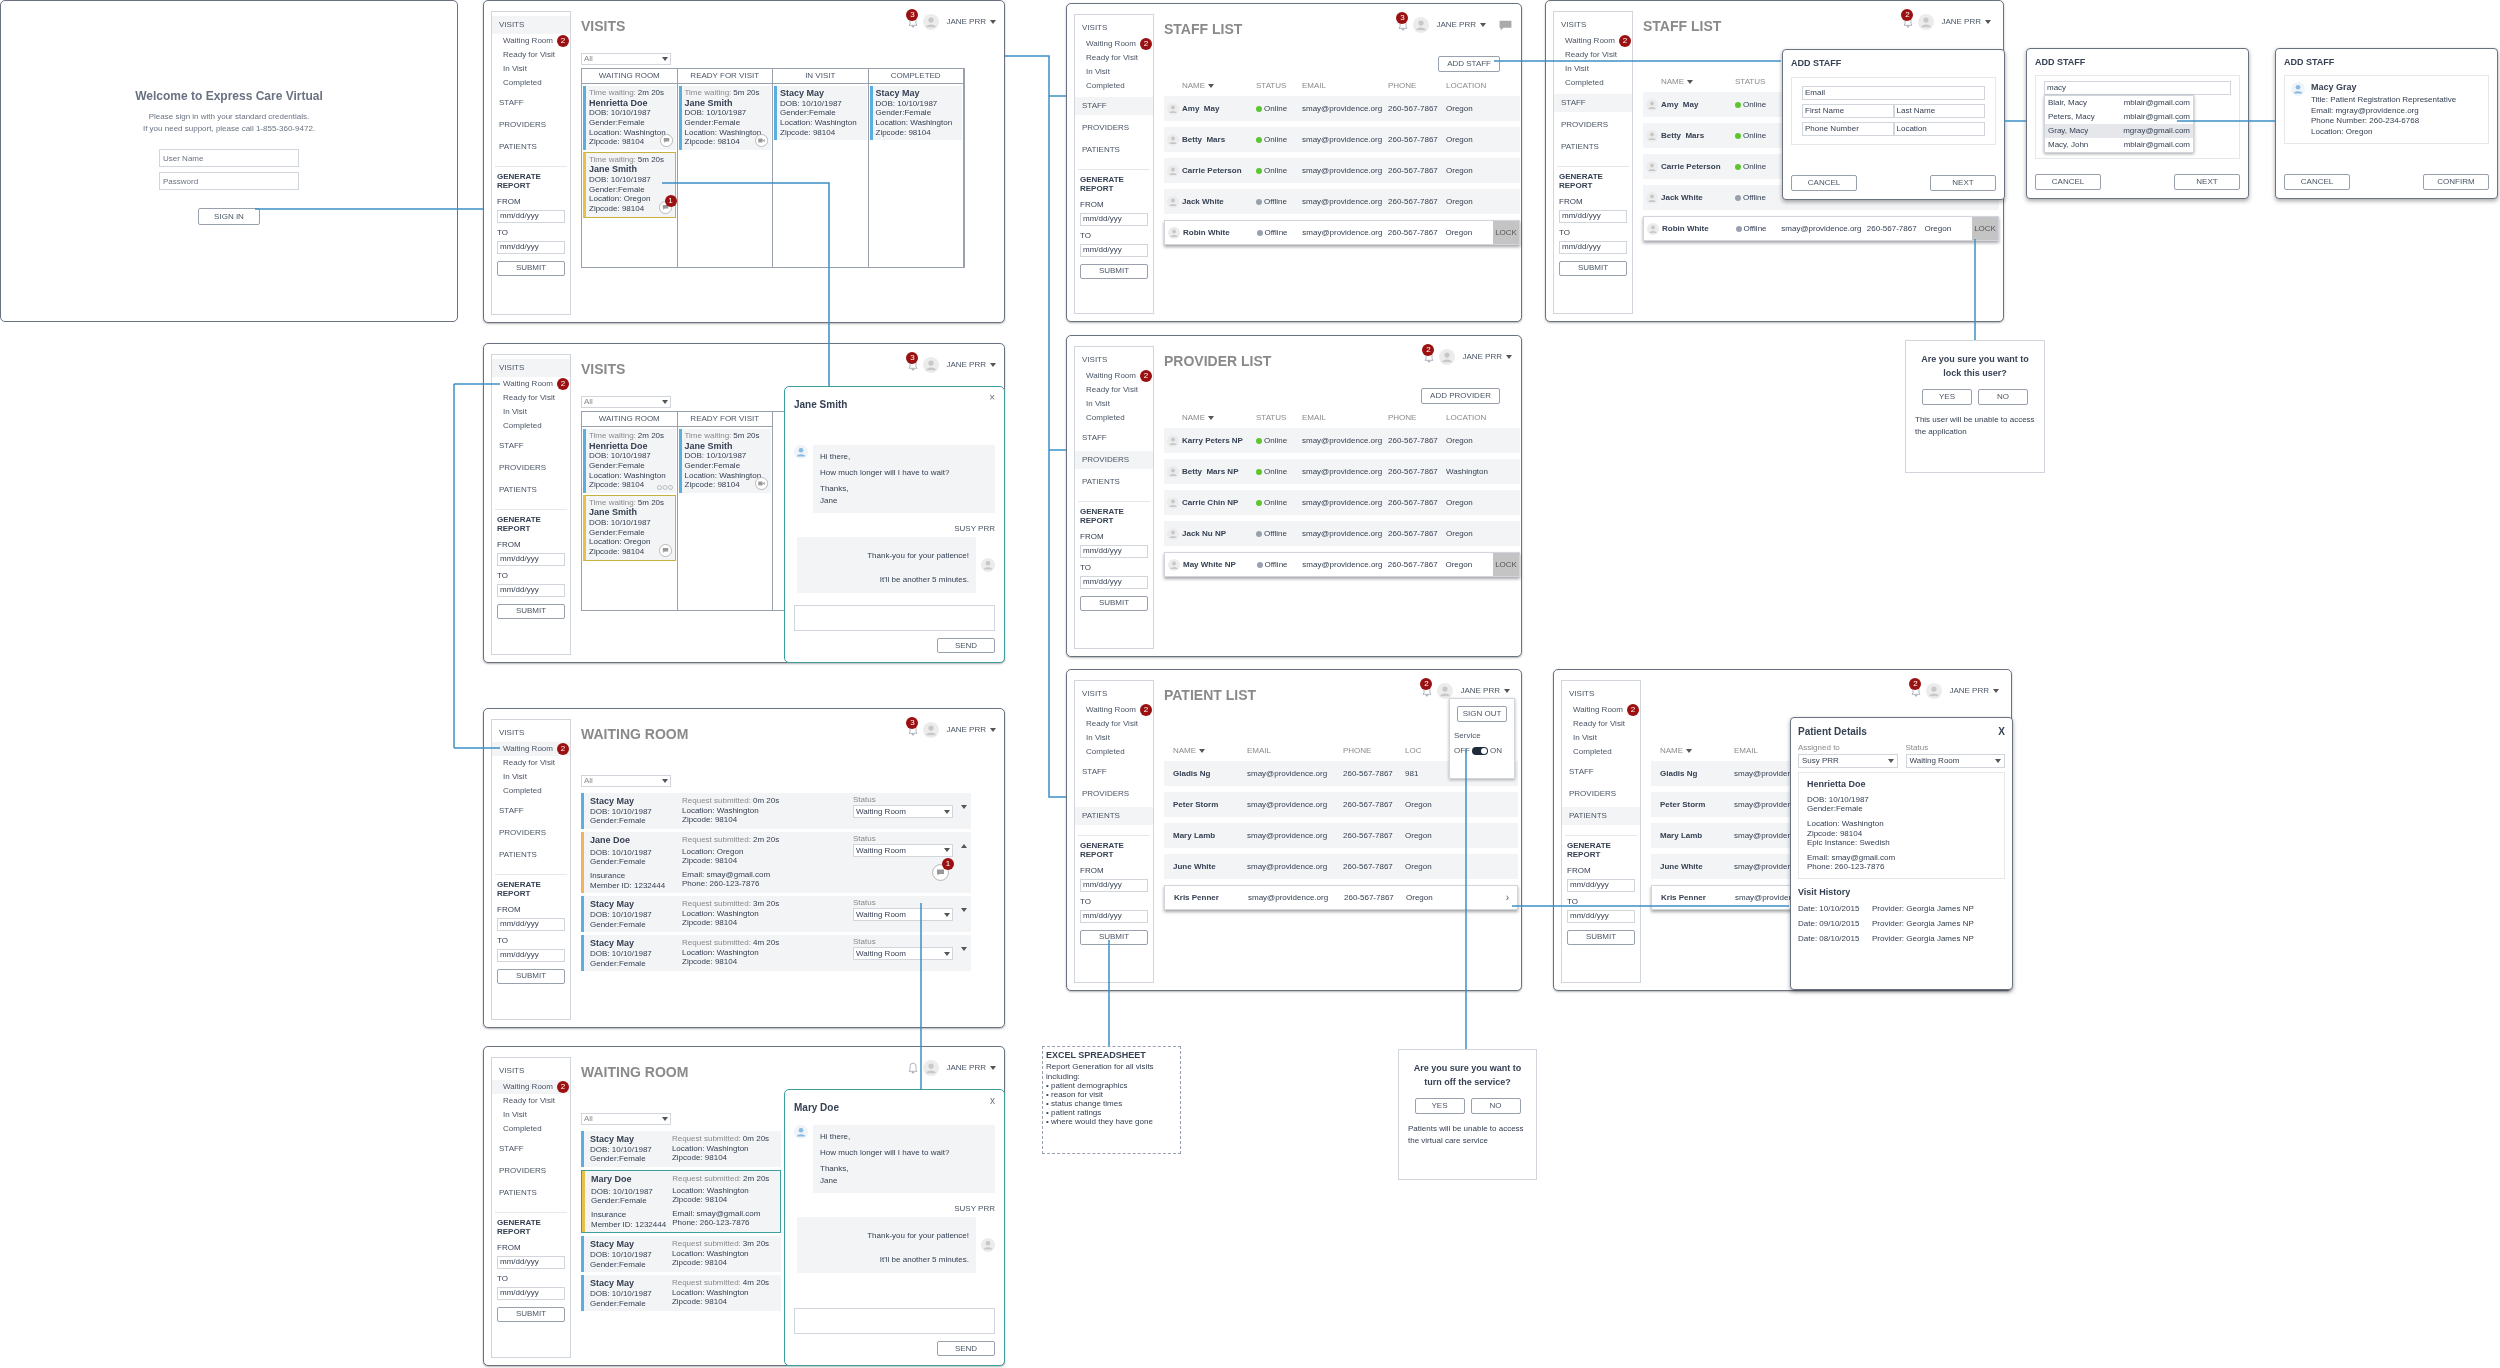 This screenshot has width=2500, height=1368. Describe the element at coordinates (629, 118) in the screenshot. I see `patient-card: Time waiting: 2m 20s Henrietta Doe DOB: 10/10/1987 Gender:Female Location: Washington Zipcode: 98104` at that location.